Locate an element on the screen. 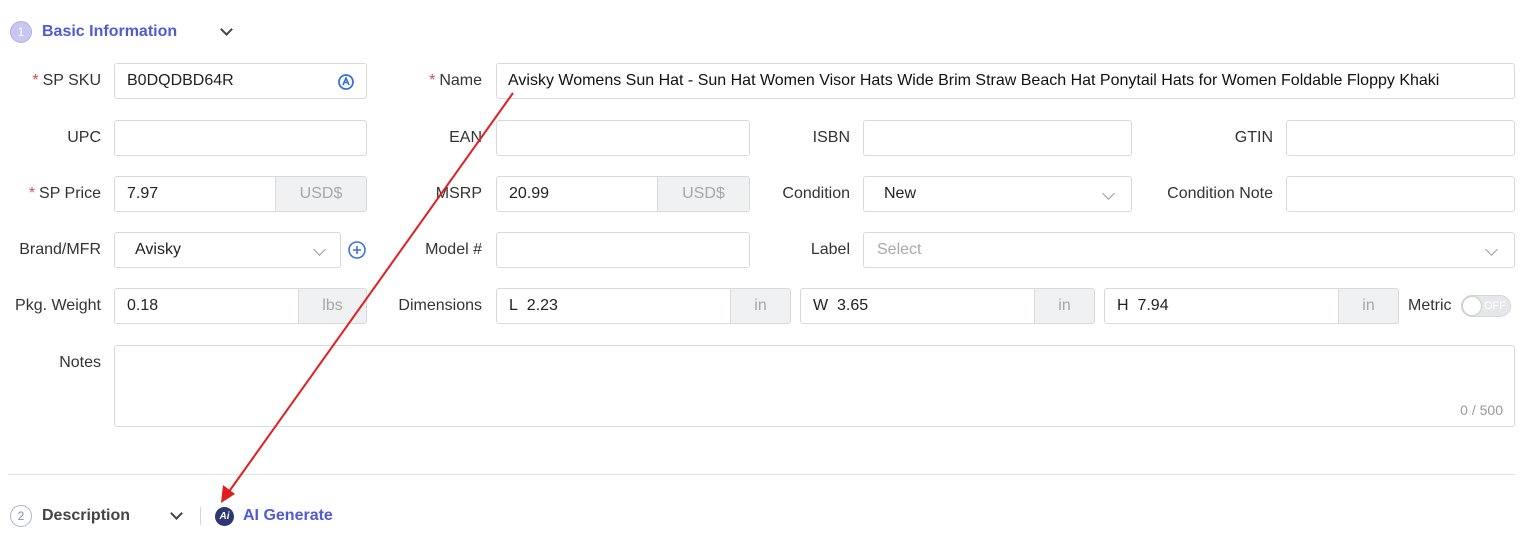 This screenshot has height=537, width=1522. annotation-arrow is located at coordinates (367, 297).